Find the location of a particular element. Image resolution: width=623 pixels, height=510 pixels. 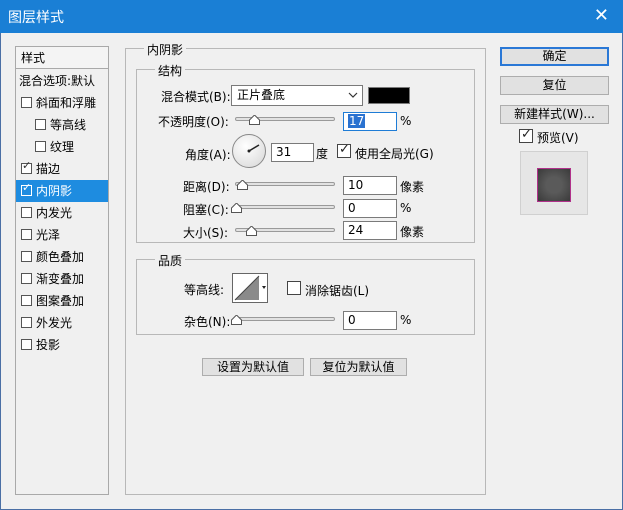

sidebar-item-outer-glow: 外发光 is located at coordinates (62, 323).